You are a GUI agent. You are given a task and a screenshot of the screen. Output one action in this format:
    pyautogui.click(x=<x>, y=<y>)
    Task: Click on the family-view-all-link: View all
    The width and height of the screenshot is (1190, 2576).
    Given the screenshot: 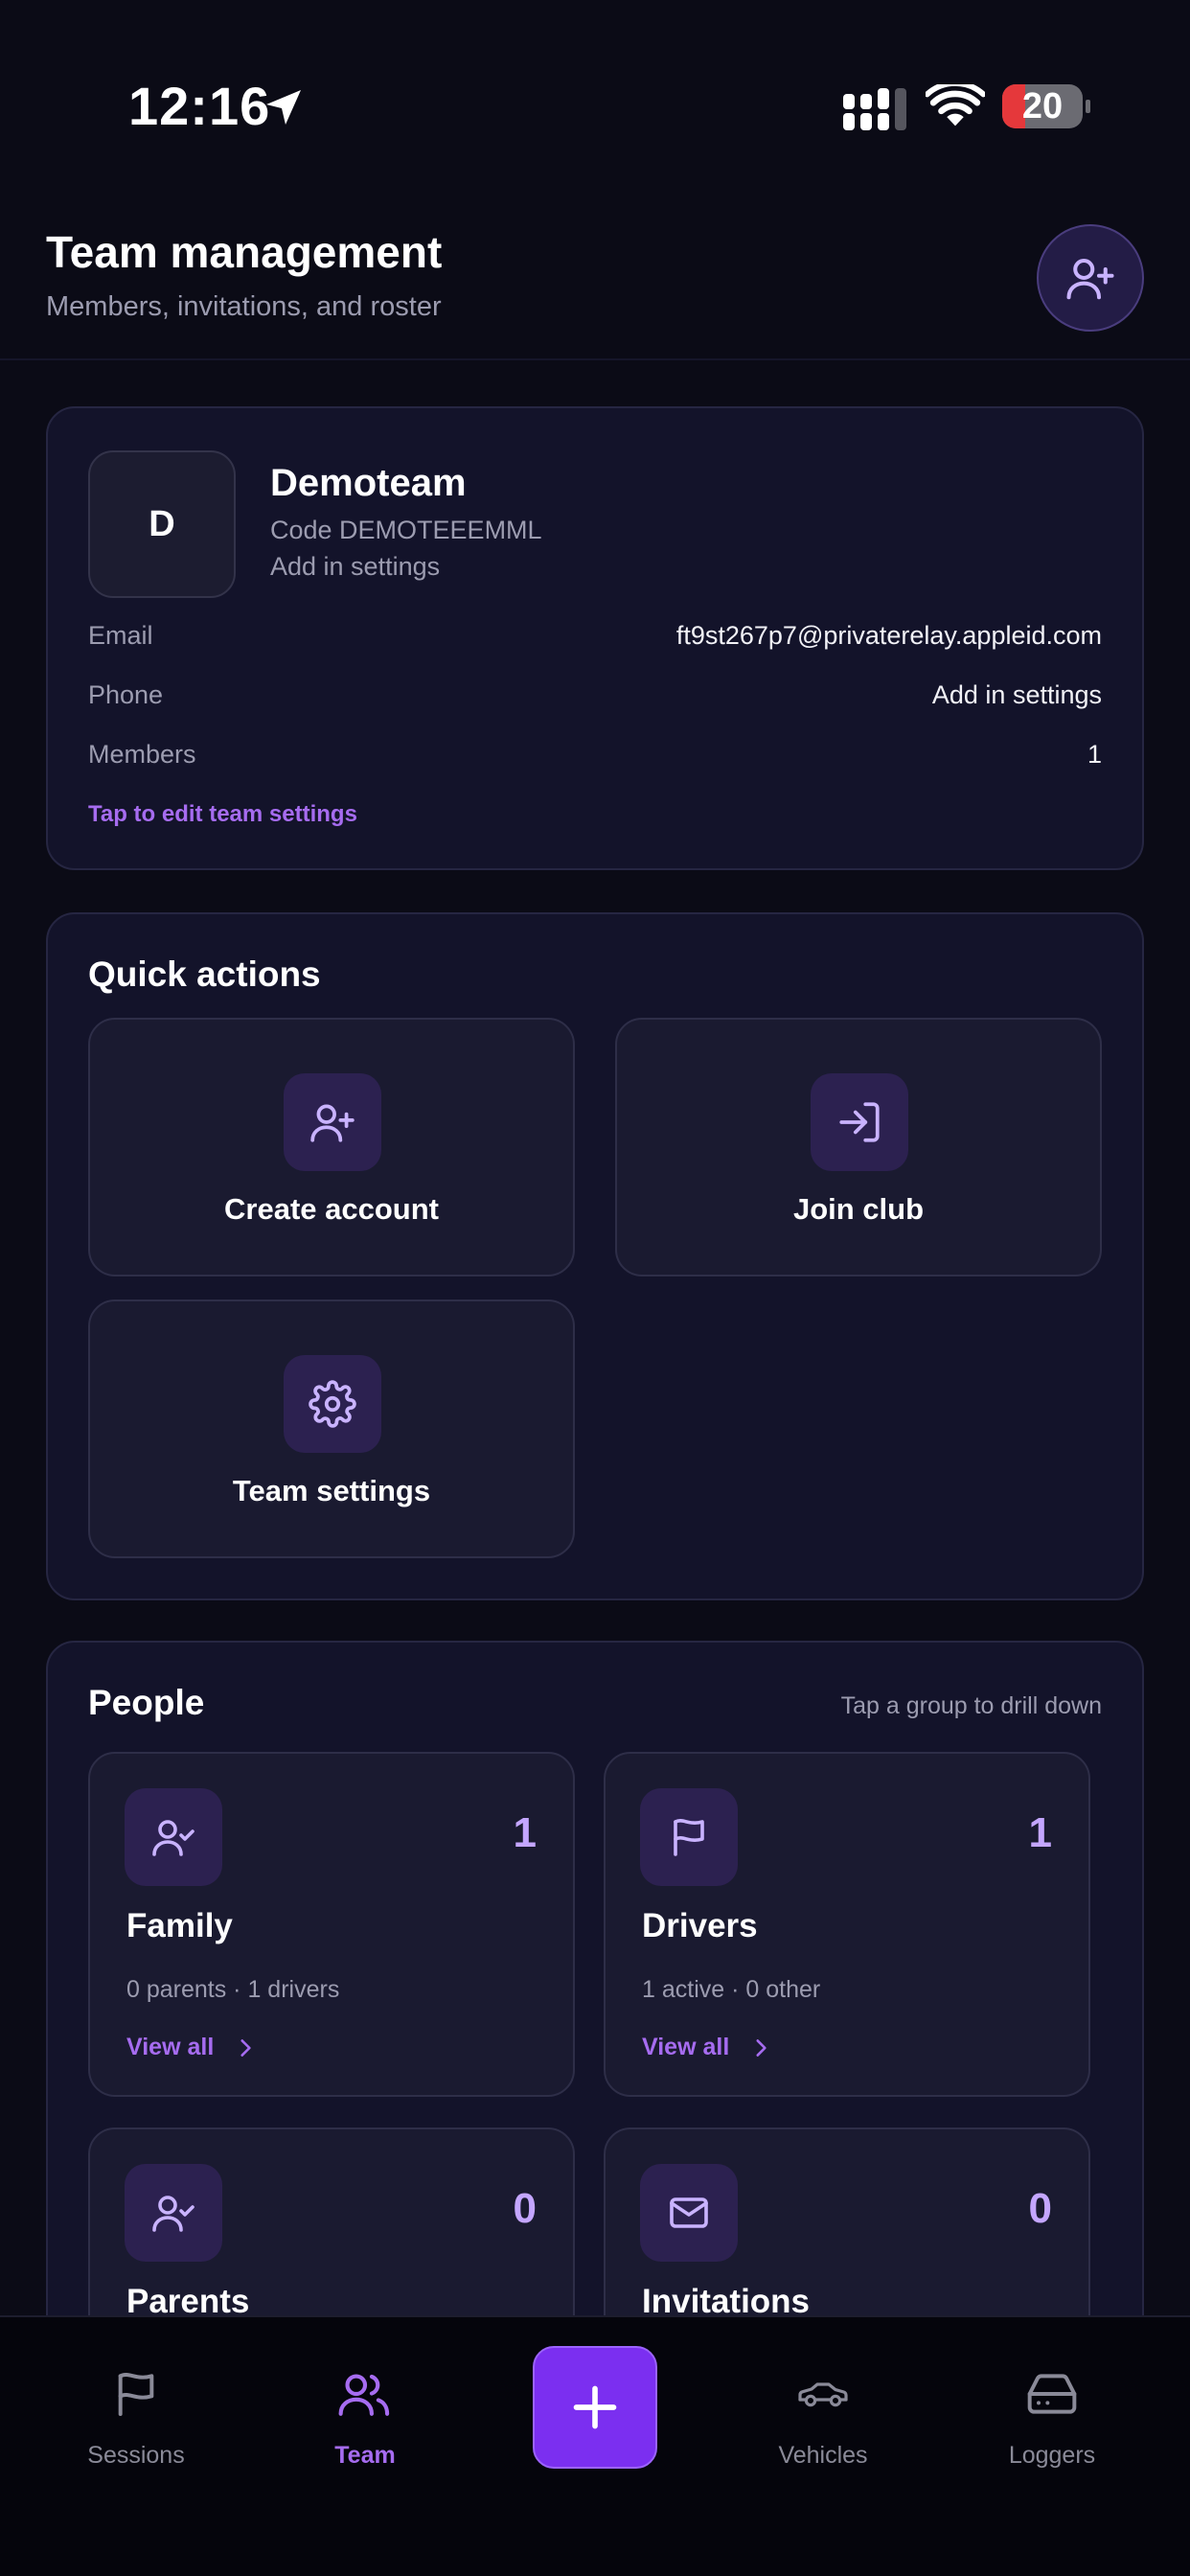 What is the action you would take?
    pyautogui.click(x=192, y=2047)
    